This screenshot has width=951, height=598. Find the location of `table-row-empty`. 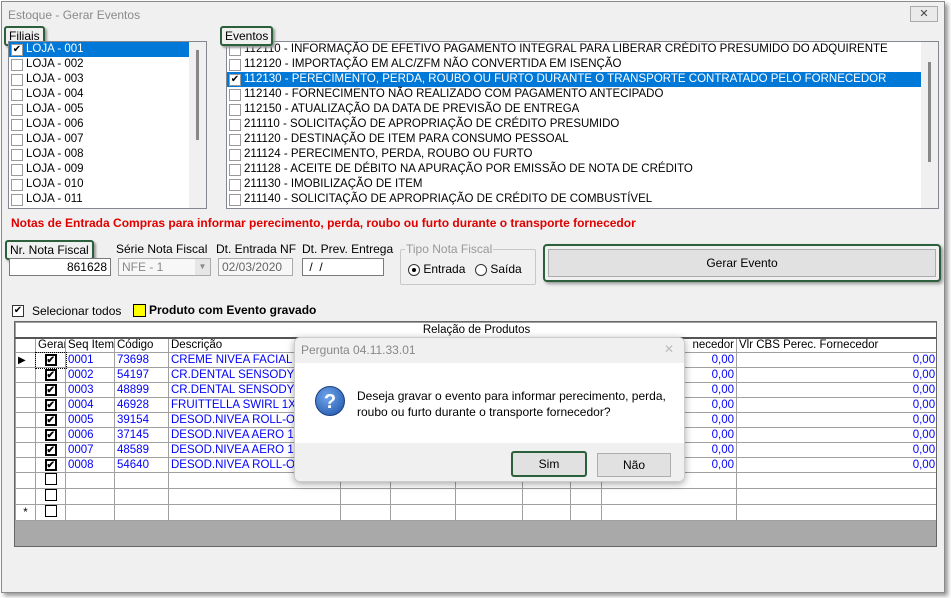

table-row-empty is located at coordinates (475, 496).